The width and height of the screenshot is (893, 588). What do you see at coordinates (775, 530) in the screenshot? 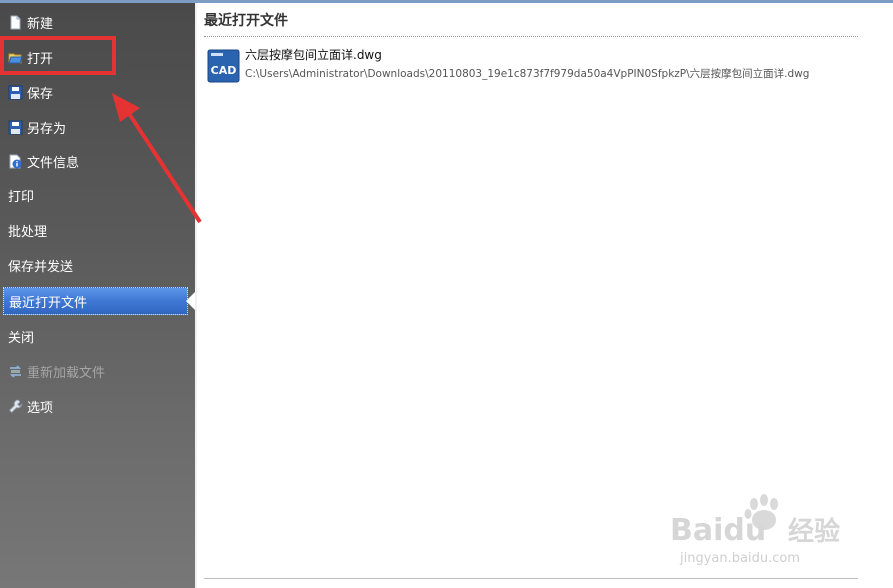
I see `baidu-watermark: Baidu 经验 jingyan.baidu.com` at bounding box center [775, 530].